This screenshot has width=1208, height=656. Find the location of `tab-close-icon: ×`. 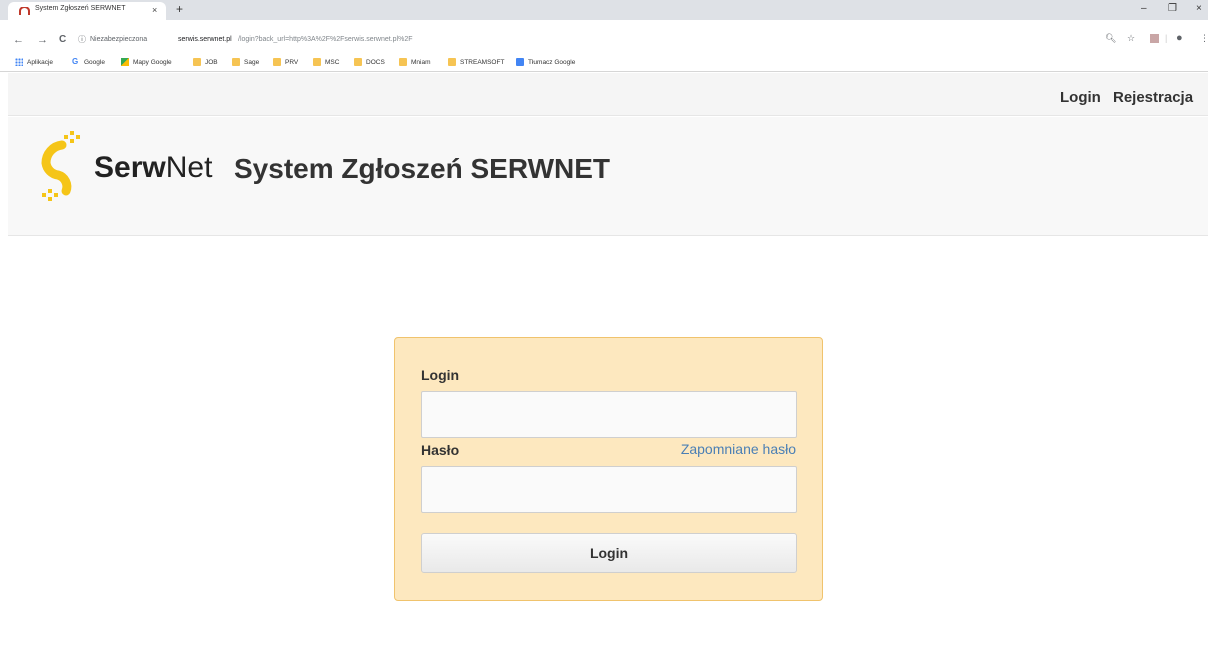

tab-close-icon: × is located at coordinates (154, 10).